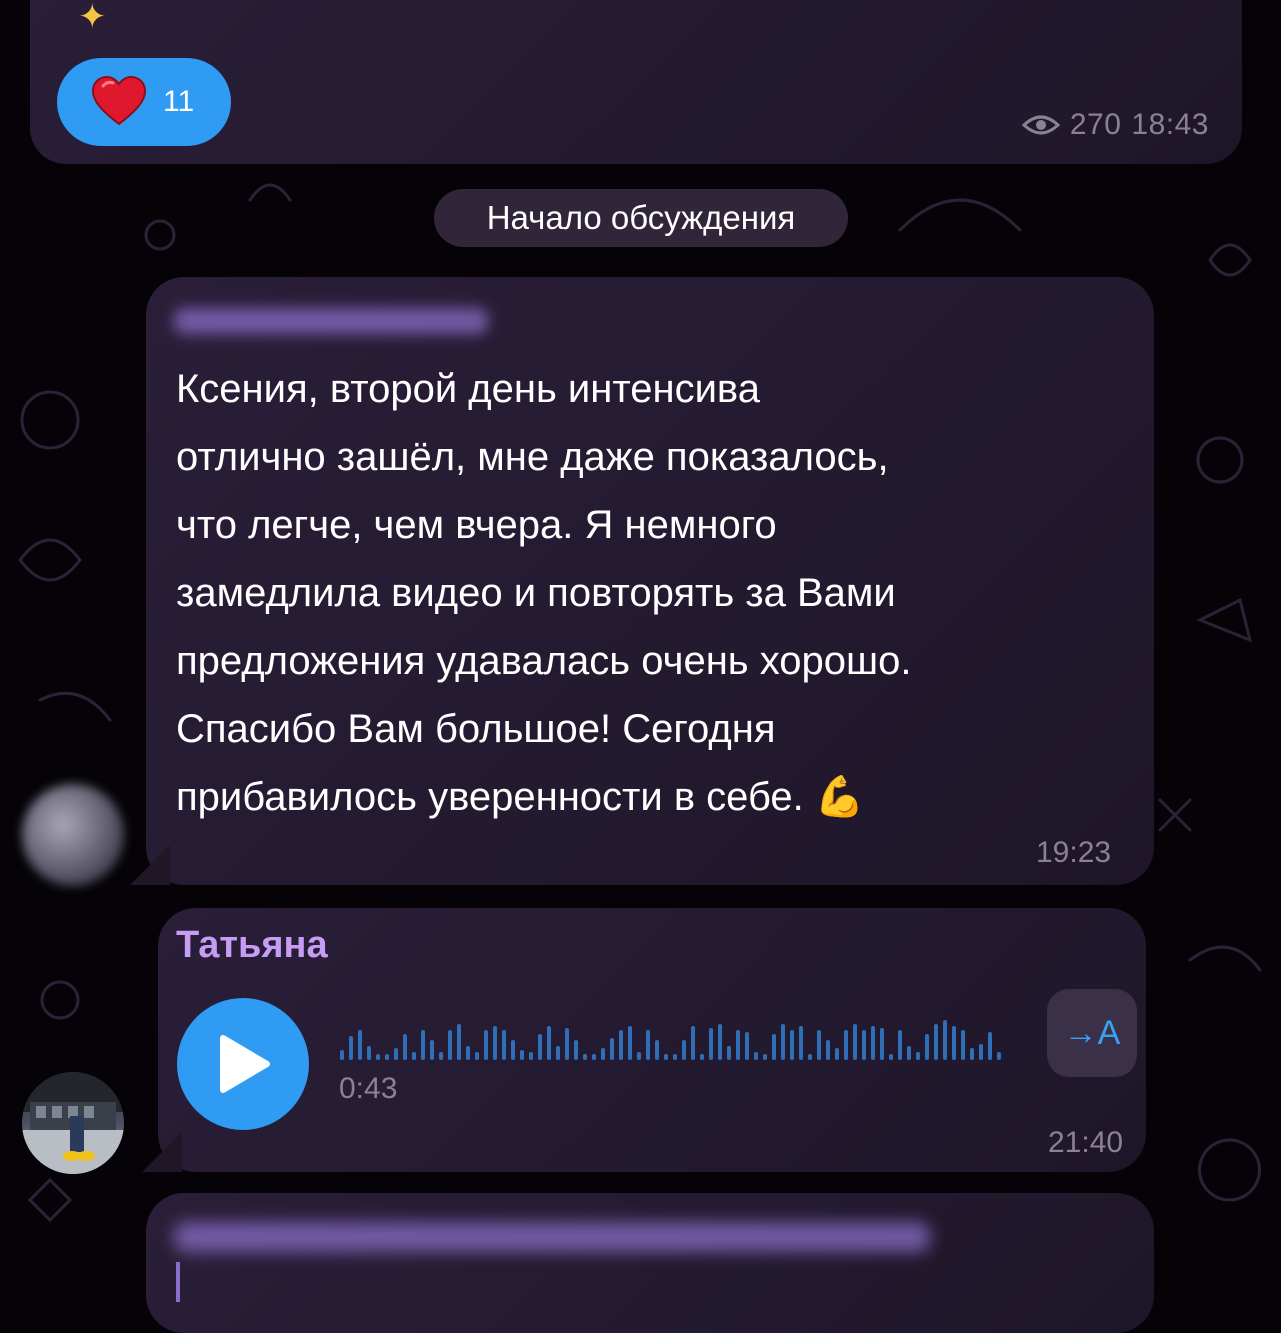 This screenshot has width=1281, height=1333. Describe the element at coordinates (1095, 124) in the screenshot. I see `view-count: 270` at that location.